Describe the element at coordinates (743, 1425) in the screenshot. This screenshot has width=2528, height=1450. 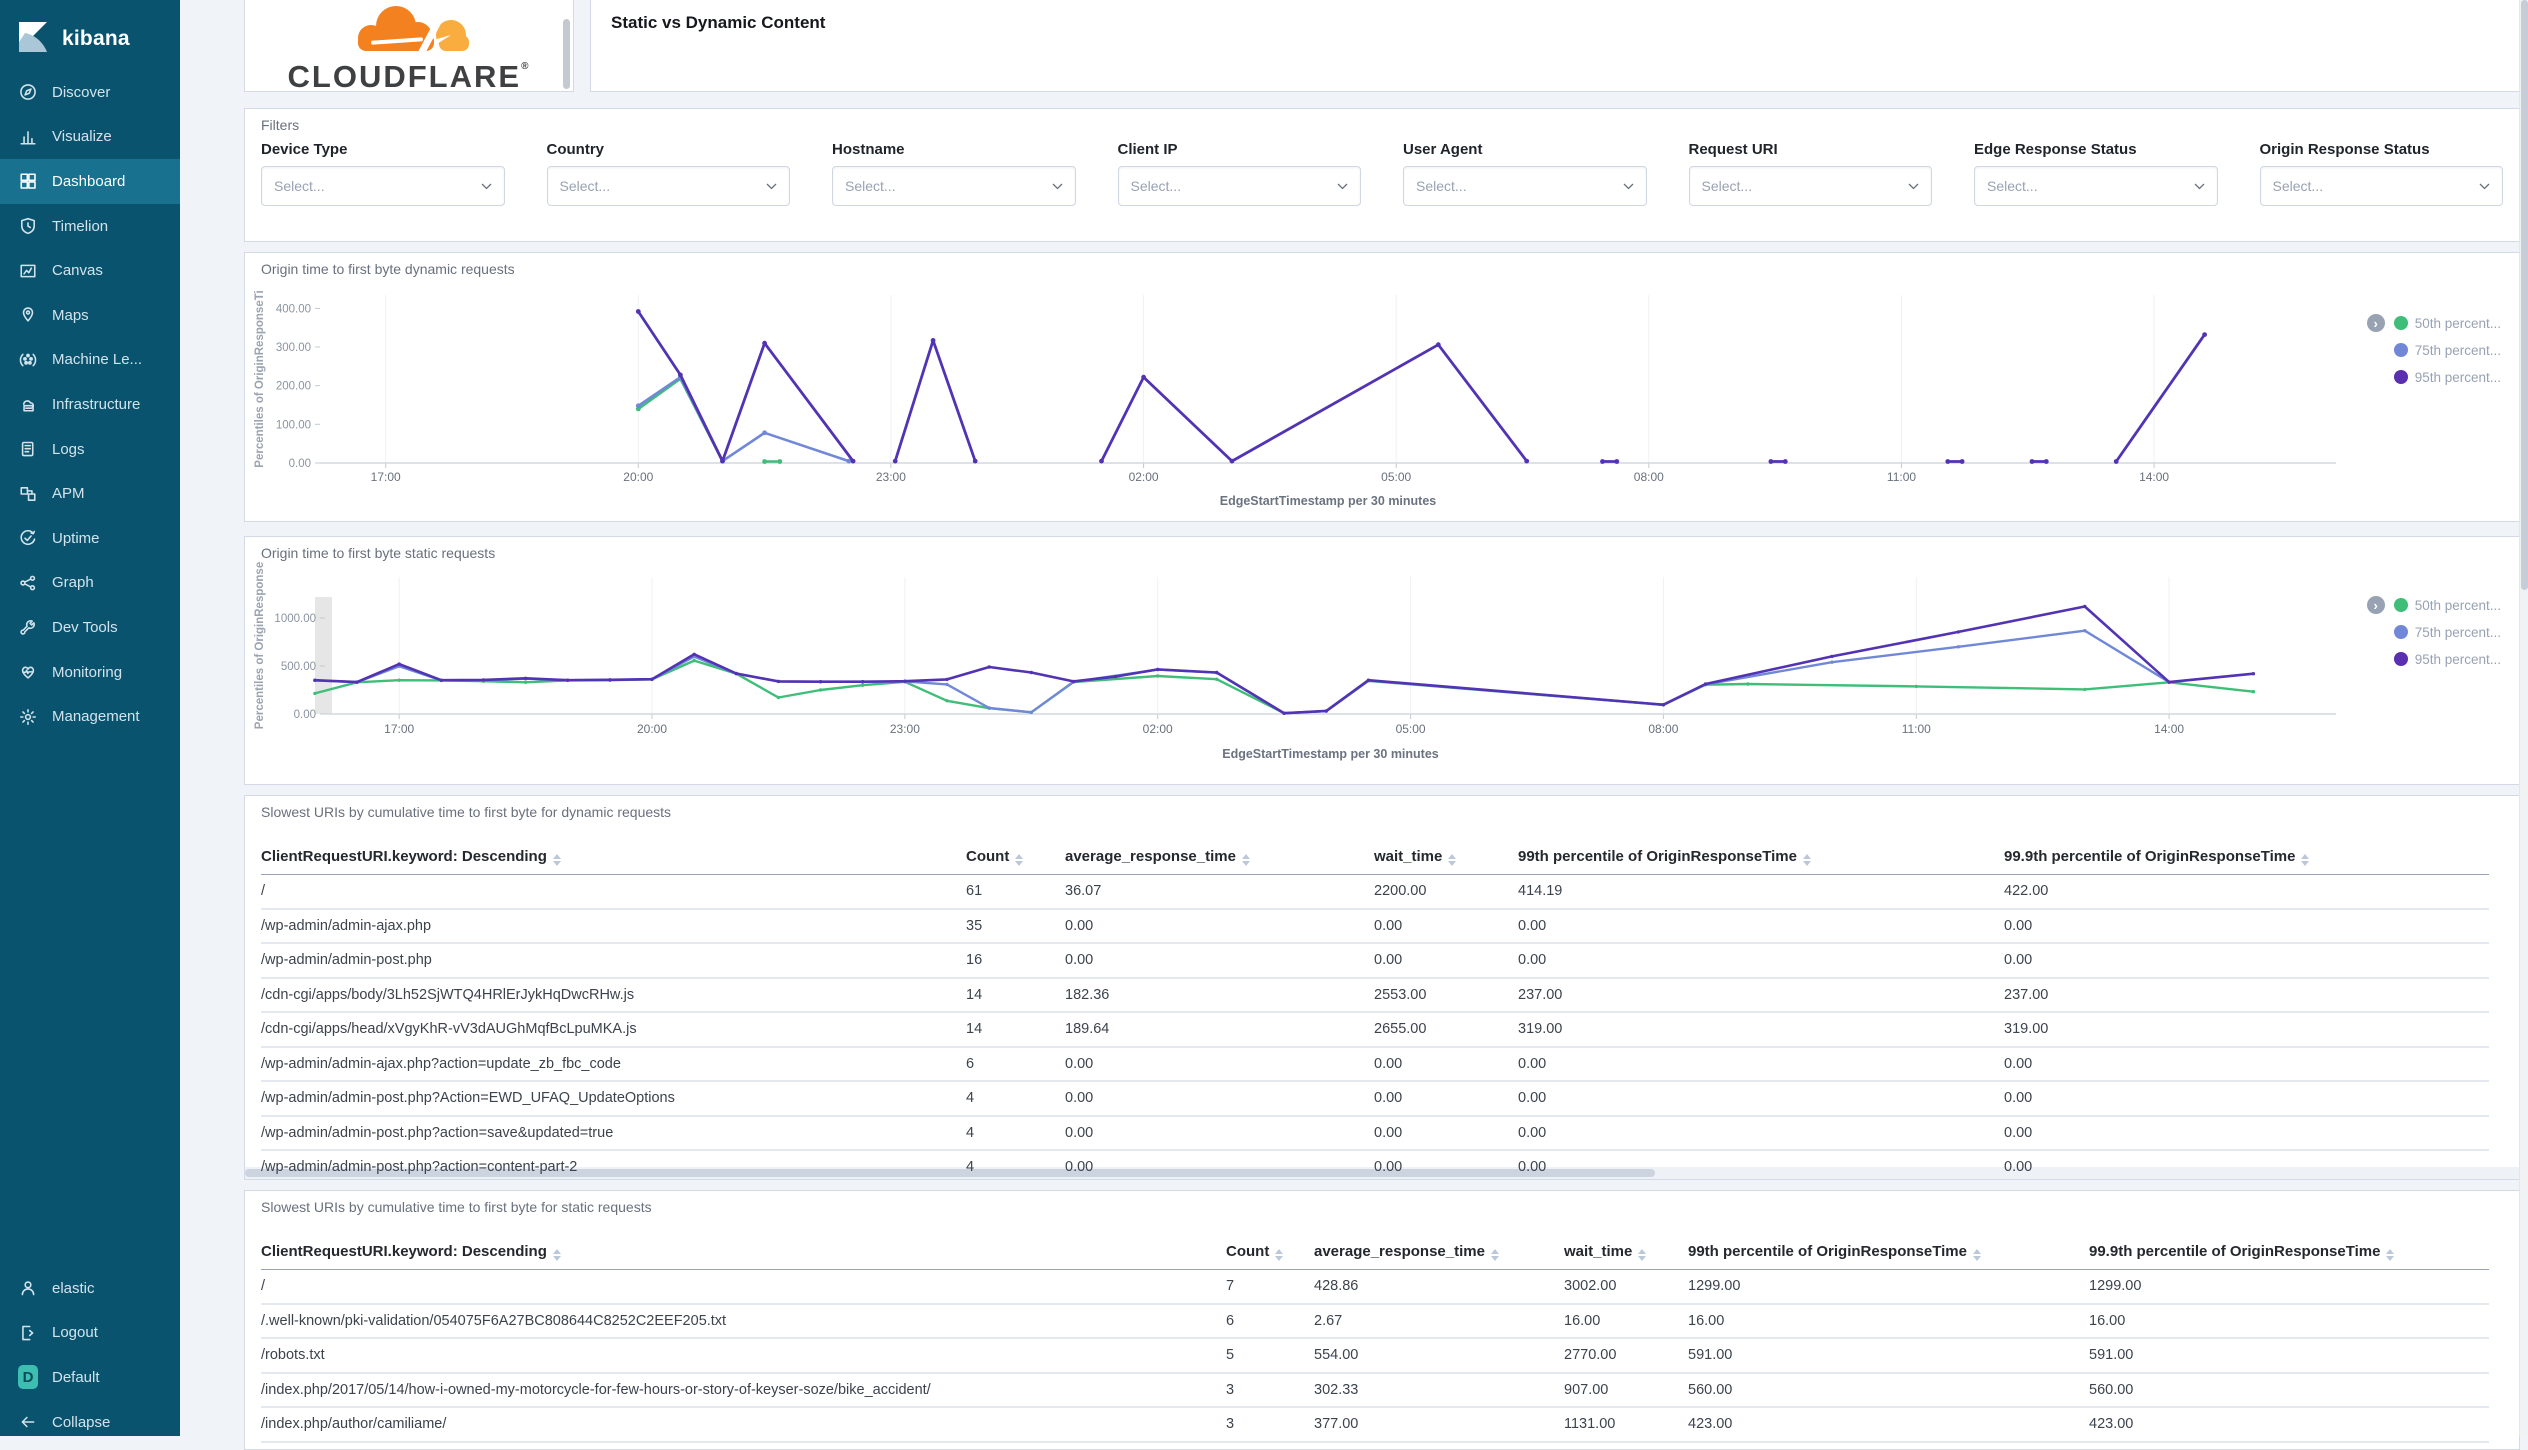
I see `table-cell: /index.php/author/camiliame/` at that location.